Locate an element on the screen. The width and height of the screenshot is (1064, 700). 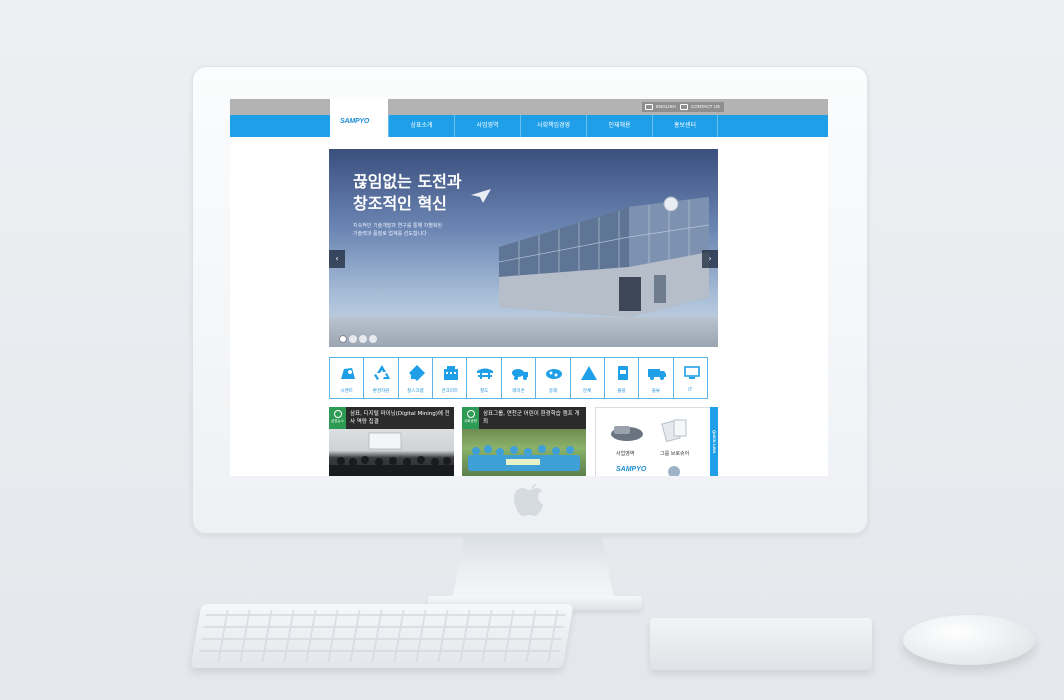
brochure-image is located at coordinates (674, 431).